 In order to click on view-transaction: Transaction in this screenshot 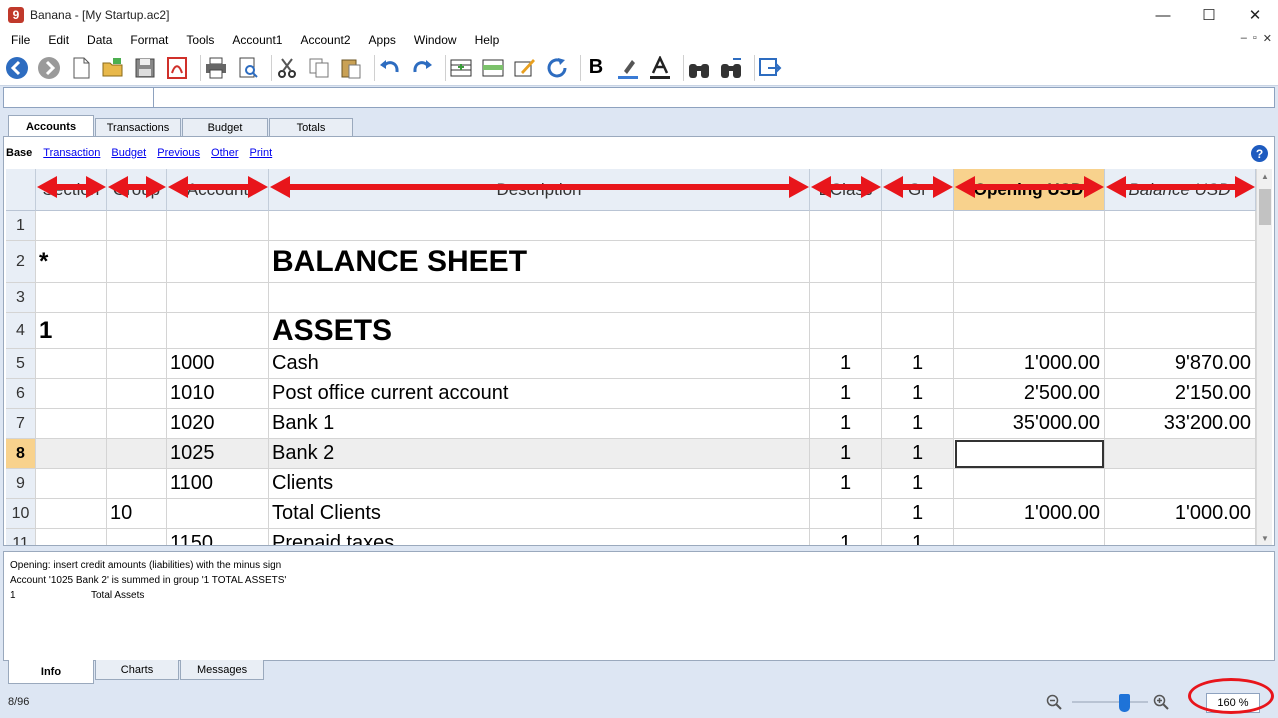, I will do `click(71, 153)`.